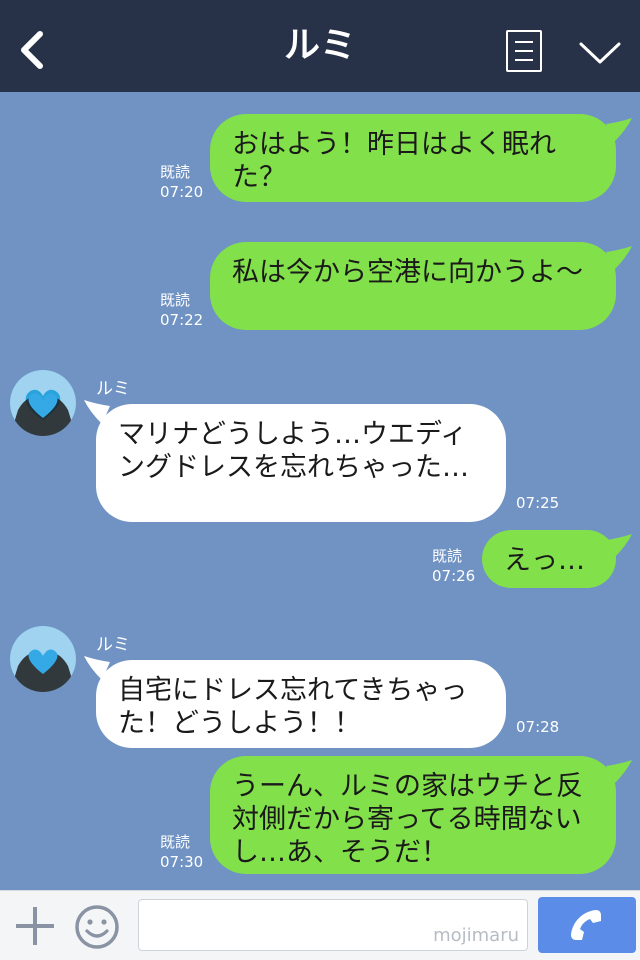 The image size is (640, 960). What do you see at coordinates (407, 819) in the screenshot?
I see `message-text: うーん、ルミの家はウチと反対側だから寄ってる時間ないし…あ、そうだ！` at bounding box center [407, 819].